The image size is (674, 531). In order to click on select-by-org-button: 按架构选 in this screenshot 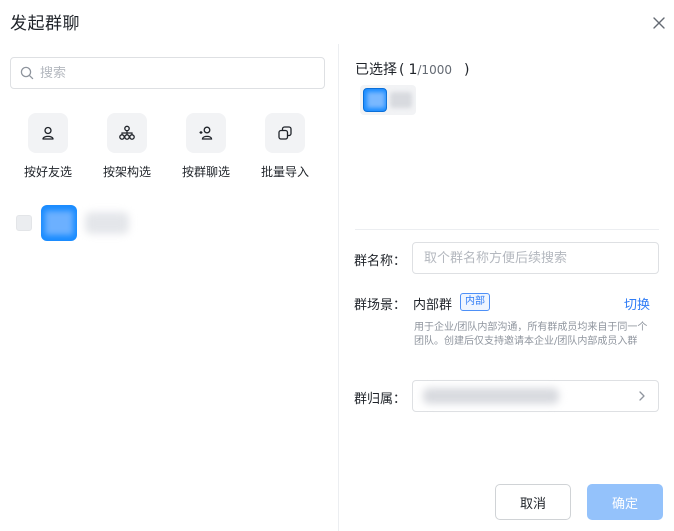, I will do `click(127, 146)`.